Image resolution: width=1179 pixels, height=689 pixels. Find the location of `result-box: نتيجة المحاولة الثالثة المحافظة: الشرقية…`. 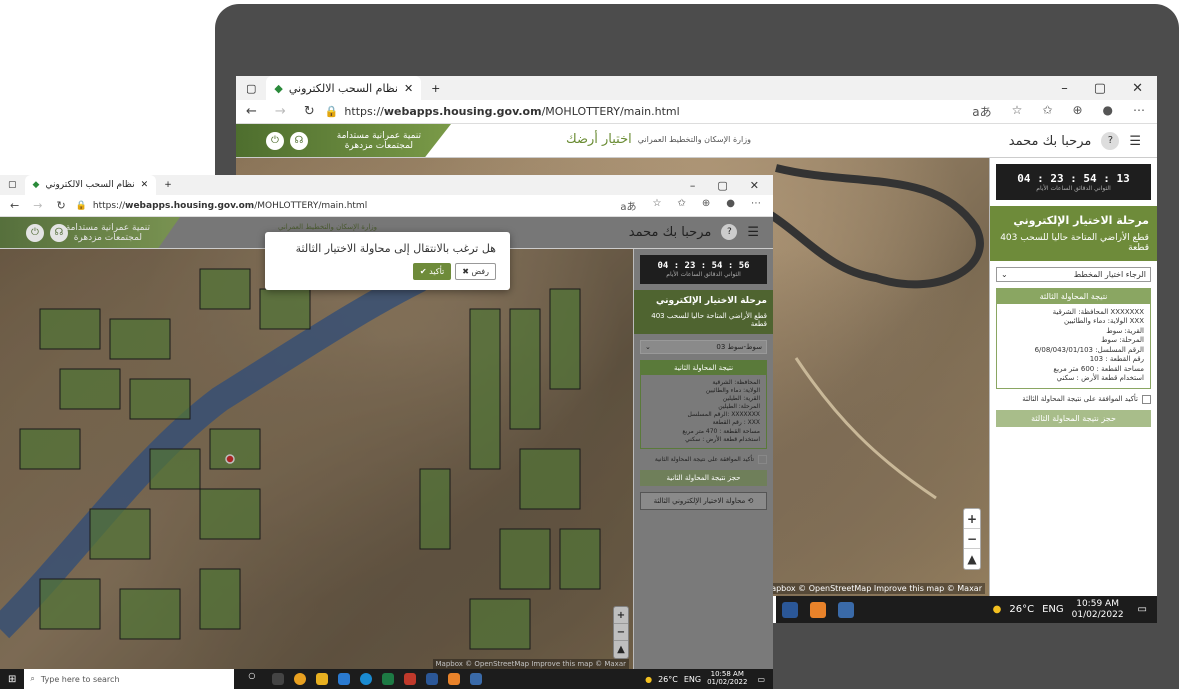

result-box: نتيجة المحاولة الثالثة المحافظة: الشرقية… is located at coordinates (1073, 338).